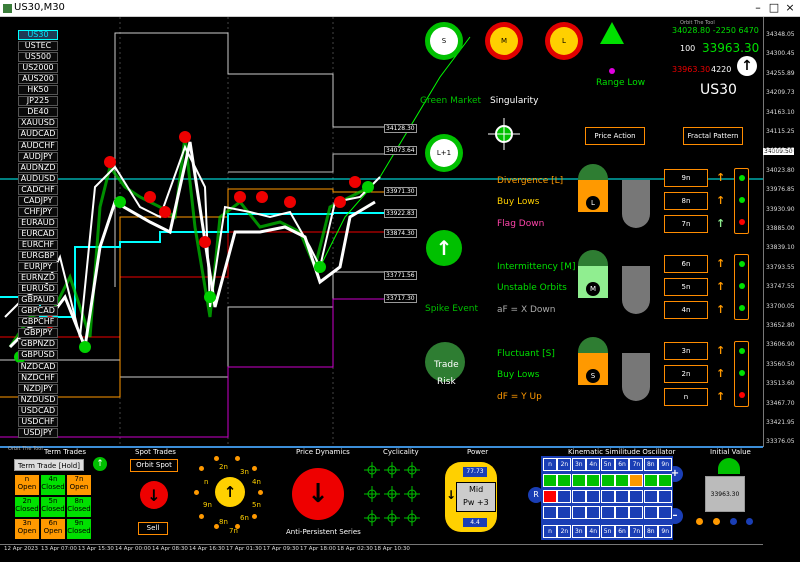  Describe the element at coordinates (686, 351) in the screenshot. I see `orbit-box-3n: 3n` at that location.